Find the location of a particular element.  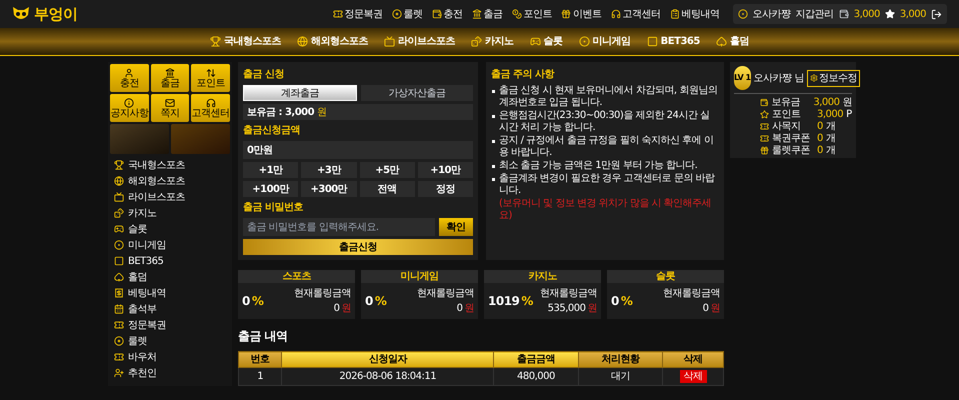

percent-sign: % is located at coordinates (258, 301).